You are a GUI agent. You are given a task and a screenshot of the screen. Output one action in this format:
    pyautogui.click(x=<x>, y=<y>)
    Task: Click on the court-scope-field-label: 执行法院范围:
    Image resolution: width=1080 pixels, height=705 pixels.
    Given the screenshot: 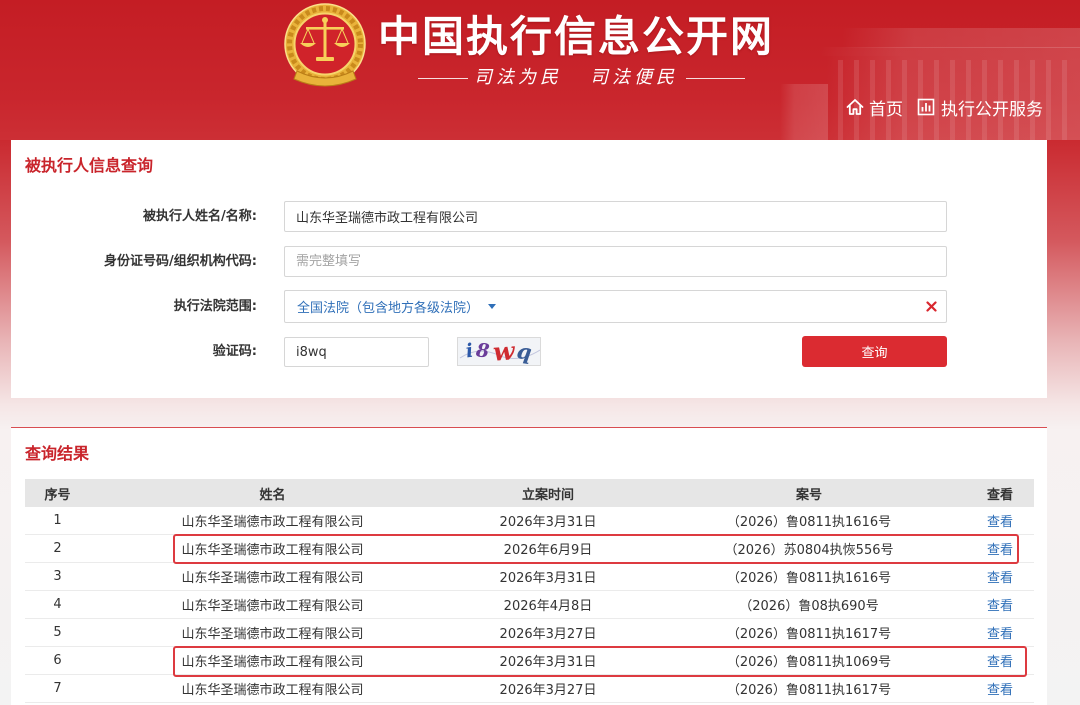 What is the action you would take?
    pyautogui.click(x=215, y=306)
    